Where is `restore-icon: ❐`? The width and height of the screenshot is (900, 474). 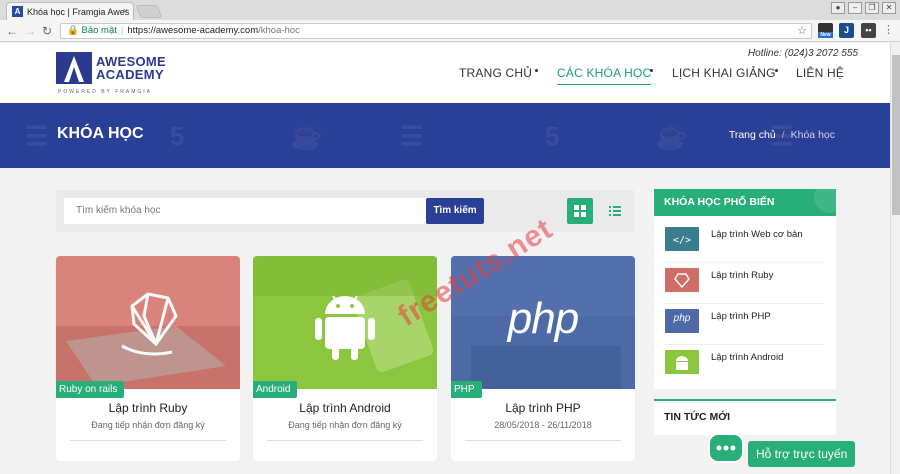 restore-icon: ❐ is located at coordinates (872, 8).